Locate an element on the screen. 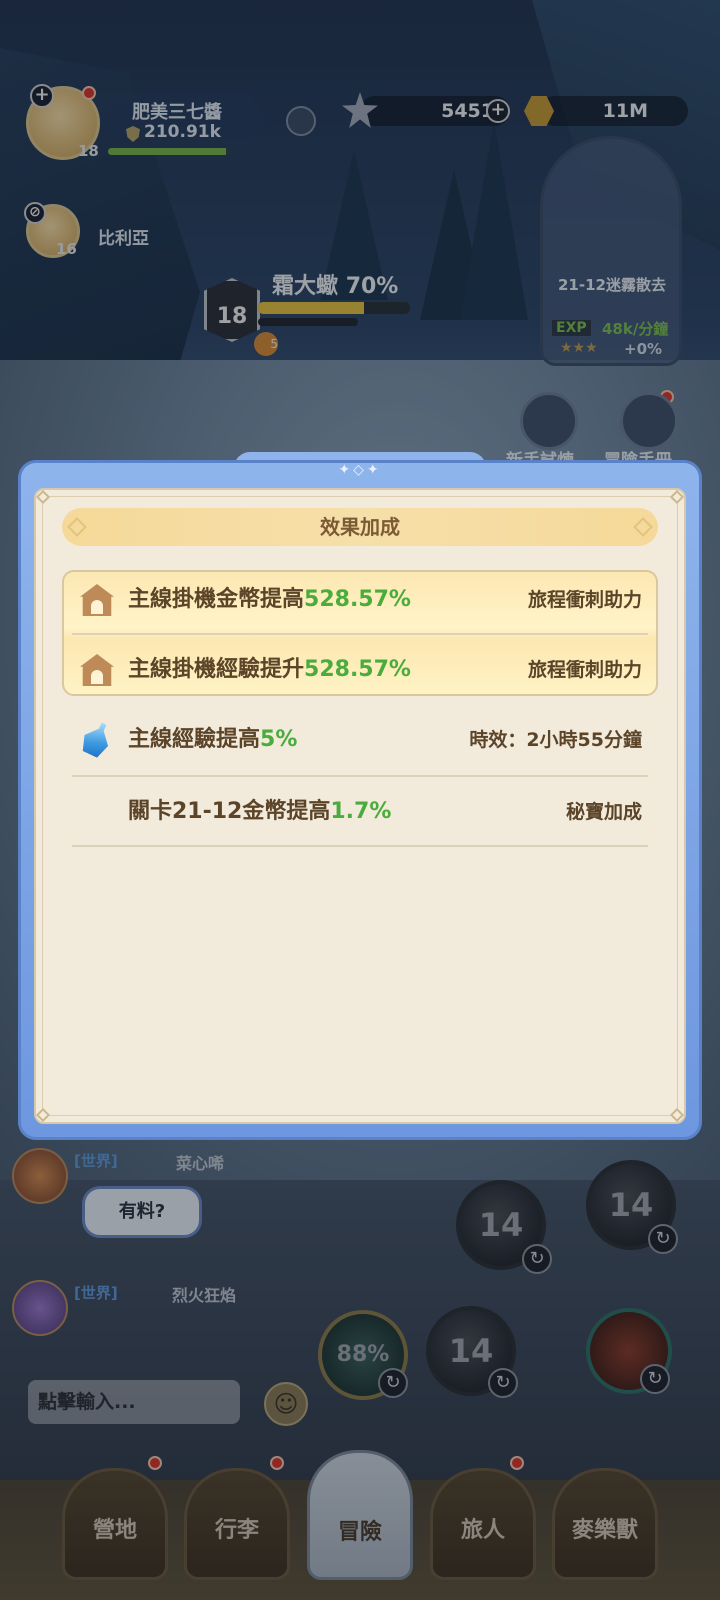 This screenshot has width=720, height=1600. bonus-label: 關卡21-12金幣提高 is located at coordinates (229, 811).